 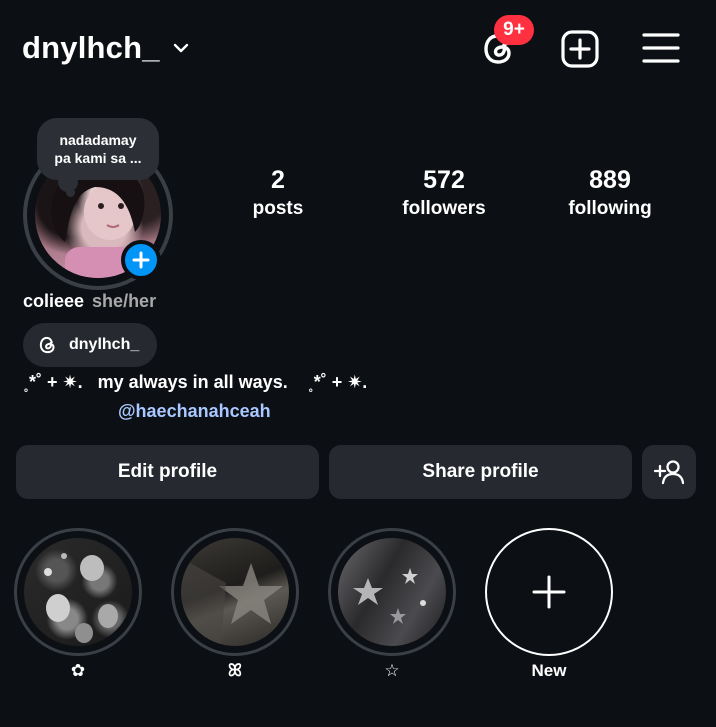 I want to click on chevron-down-icon, so click(x=180, y=48).